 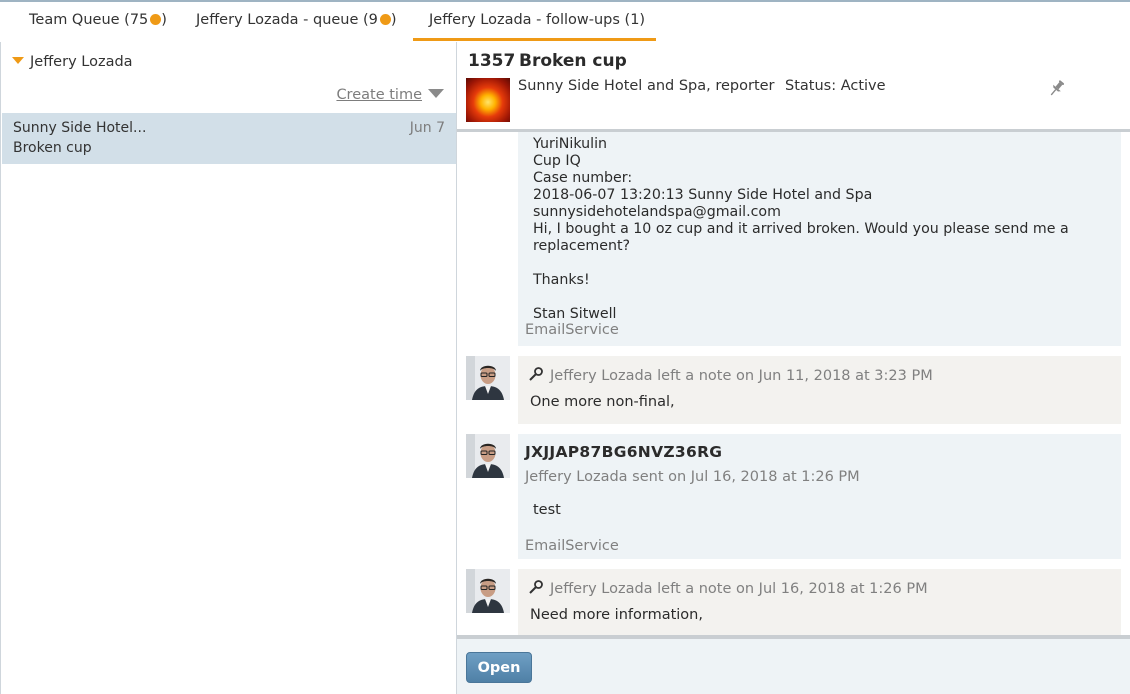 I want to click on tab-label: Team Queue (75, so click(x=89, y=20).